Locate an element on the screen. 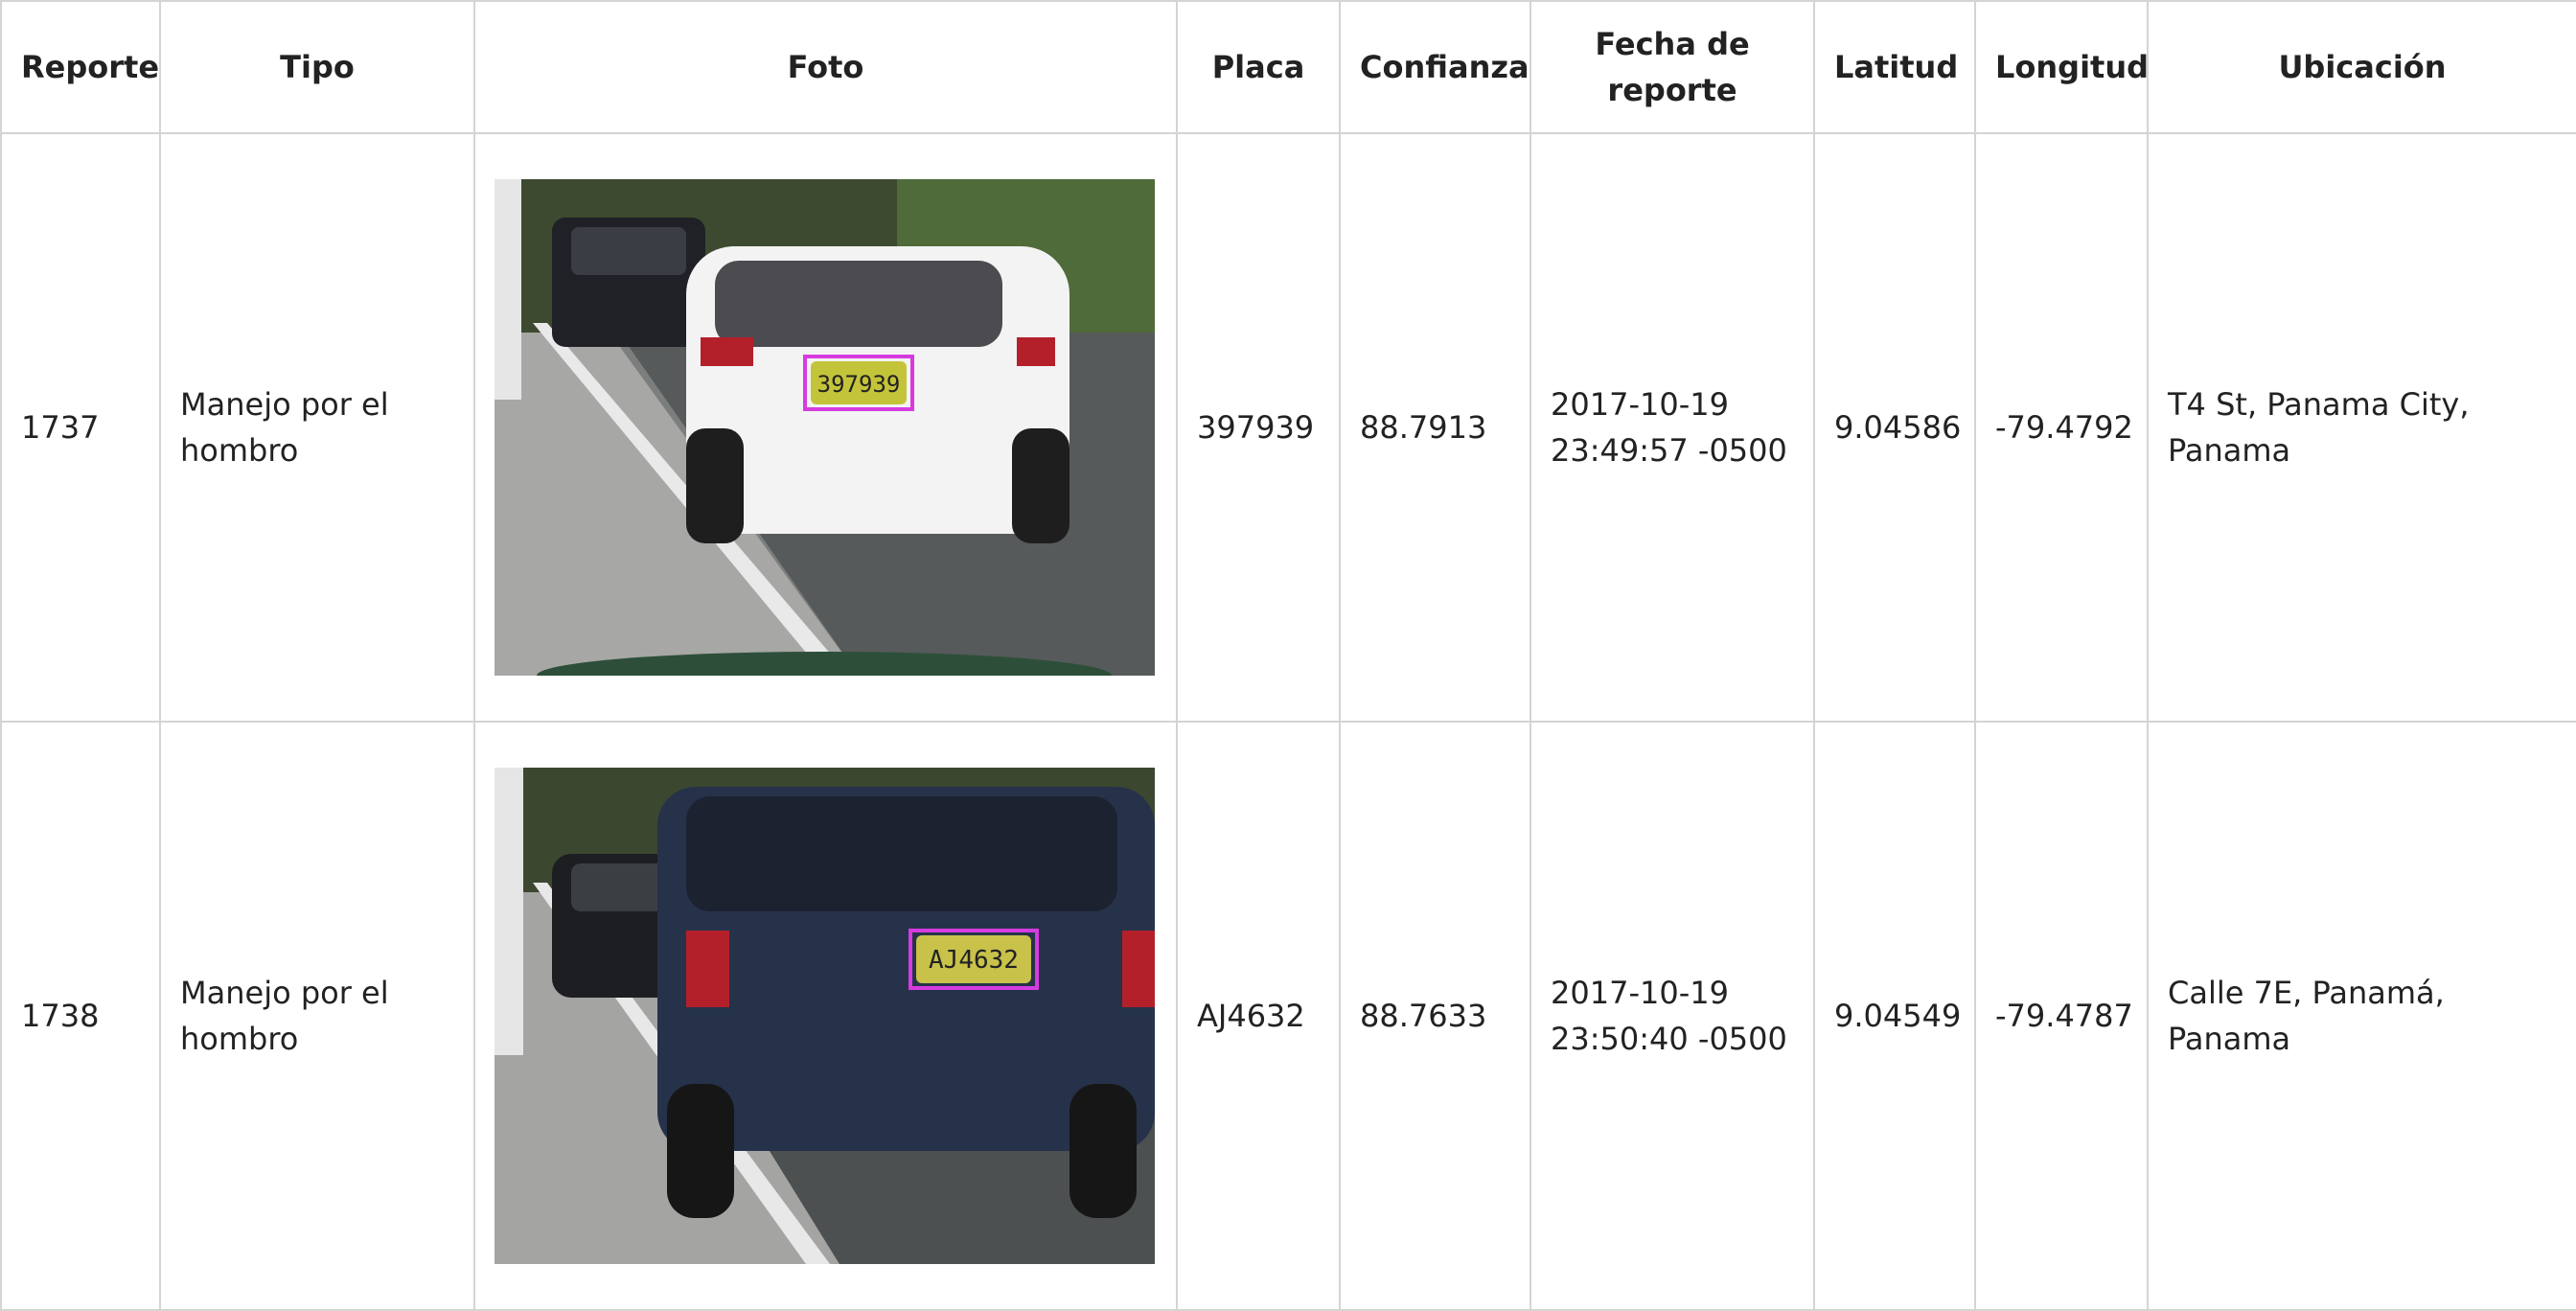 The height and width of the screenshot is (1311, 2576). cell-foto: 397939 is located at coordinates (825, 427).